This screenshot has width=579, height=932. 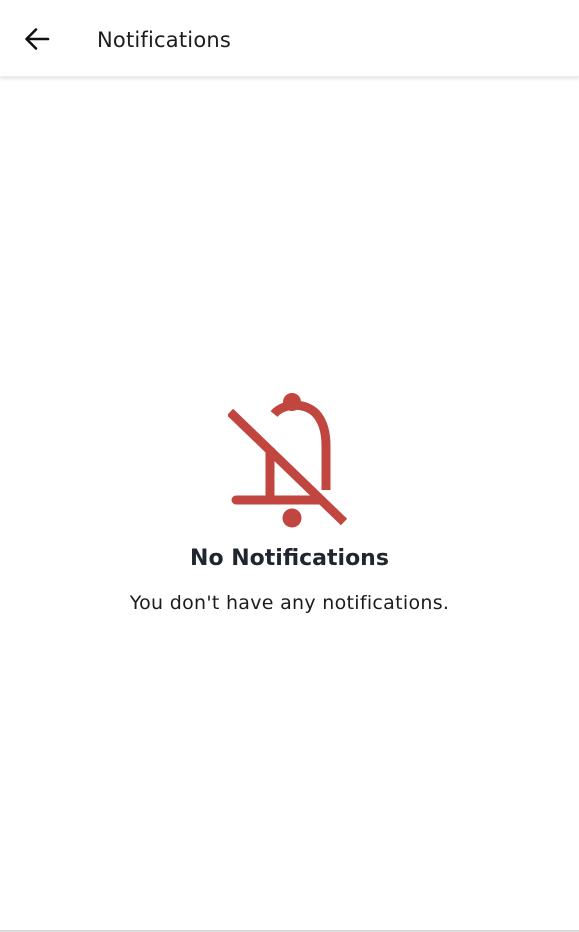 I want to click on top-app-bar: Notifications, so click(x=289, y=38).